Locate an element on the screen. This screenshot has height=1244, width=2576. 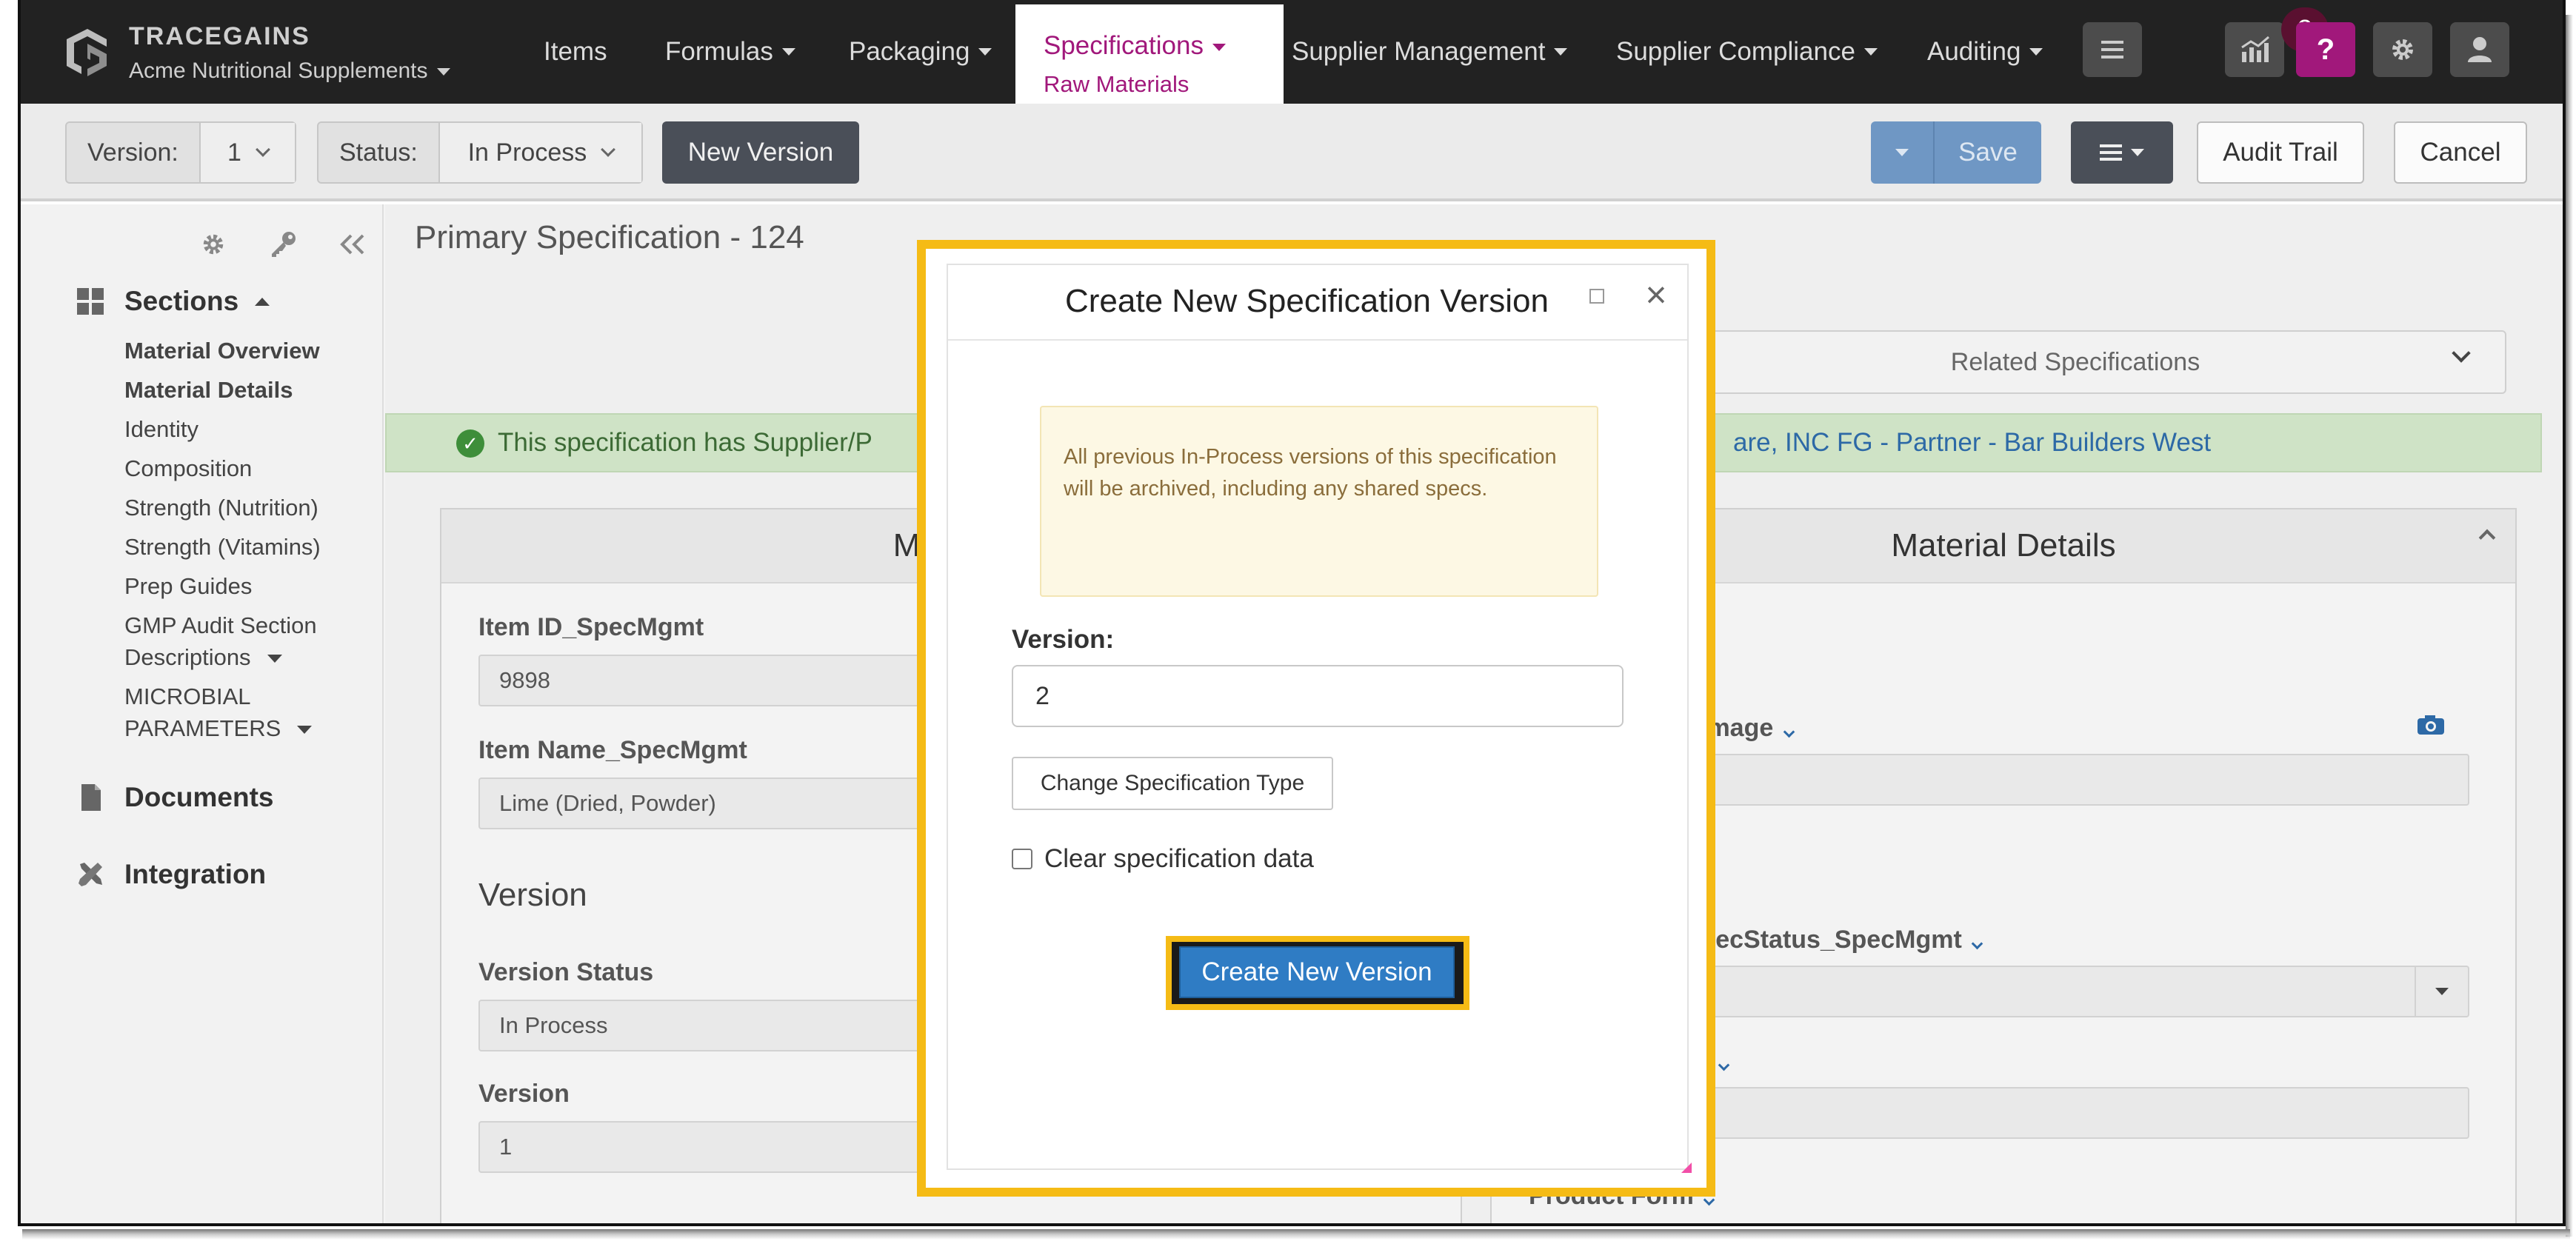
new-version-button: New Version is located at coordinates (760, 153).